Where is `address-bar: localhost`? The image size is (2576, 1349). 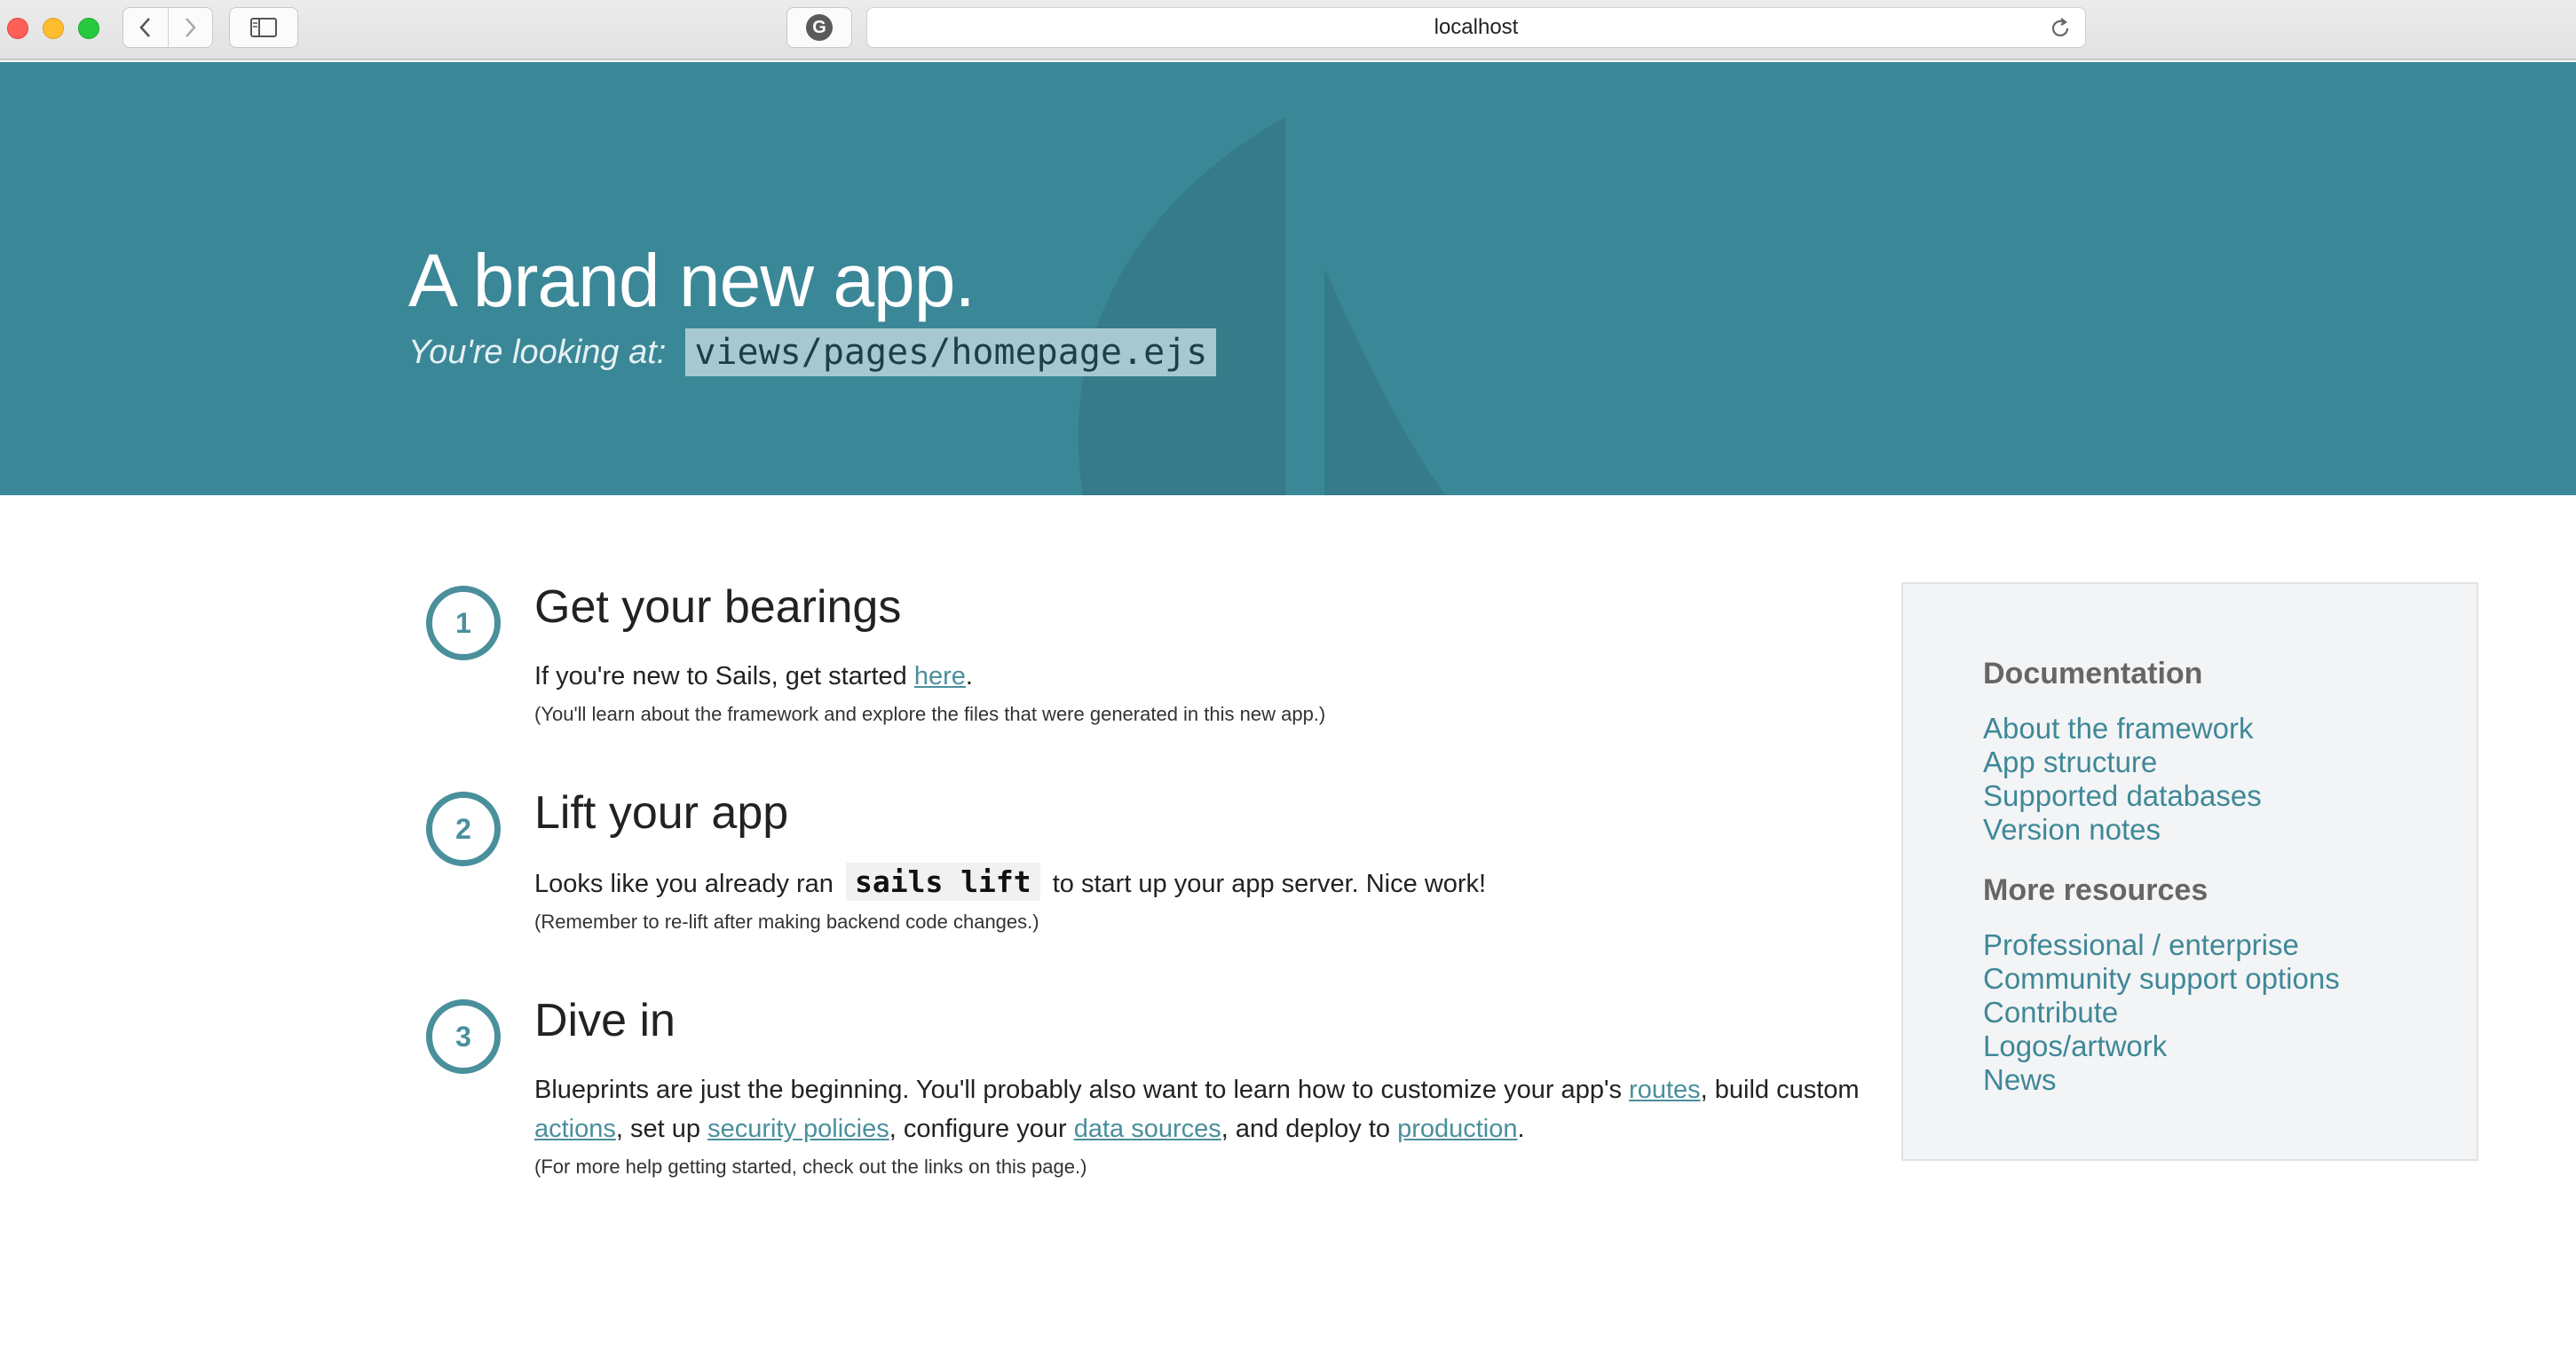
address-bar: localhost is located at coordinates (1476, 27).